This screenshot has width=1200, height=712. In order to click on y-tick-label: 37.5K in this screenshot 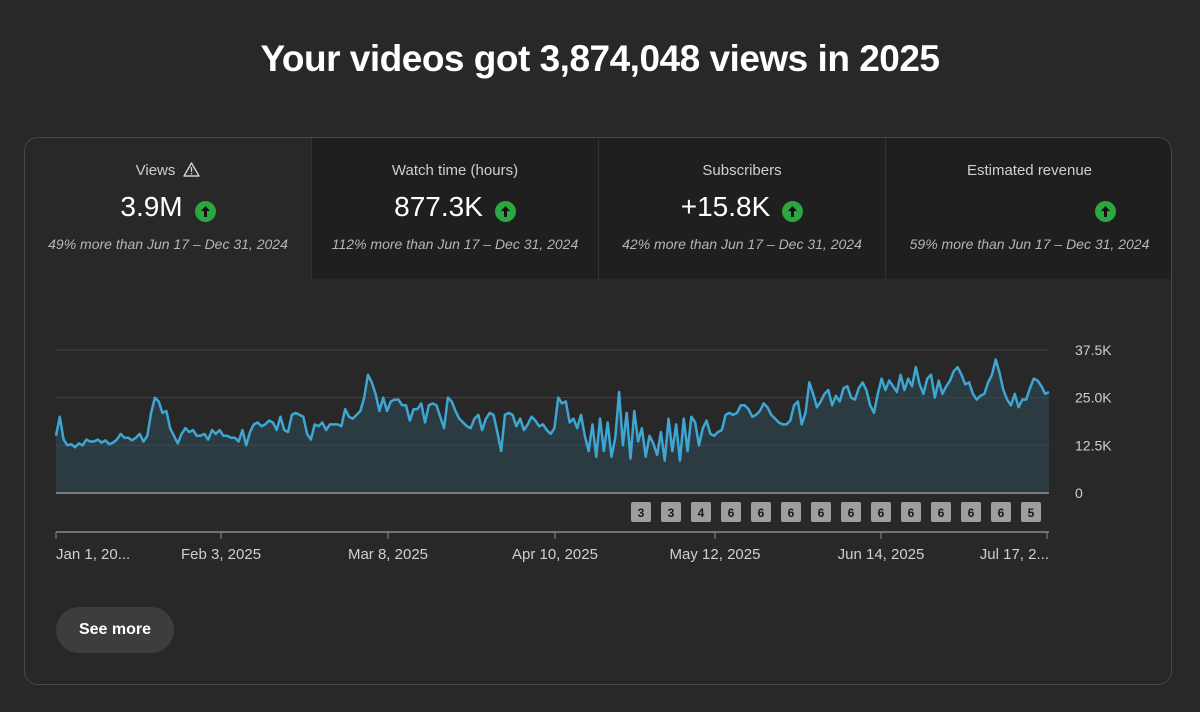, I will do `click(1093, 350)`.